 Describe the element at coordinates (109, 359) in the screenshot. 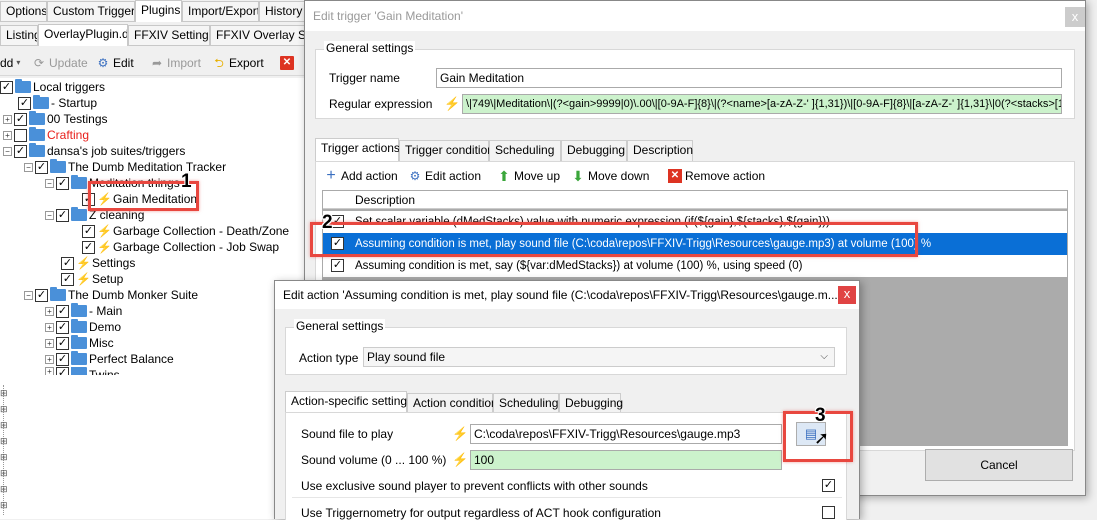

I see `tree-node: + ✓ Perfect Balance` at that location.